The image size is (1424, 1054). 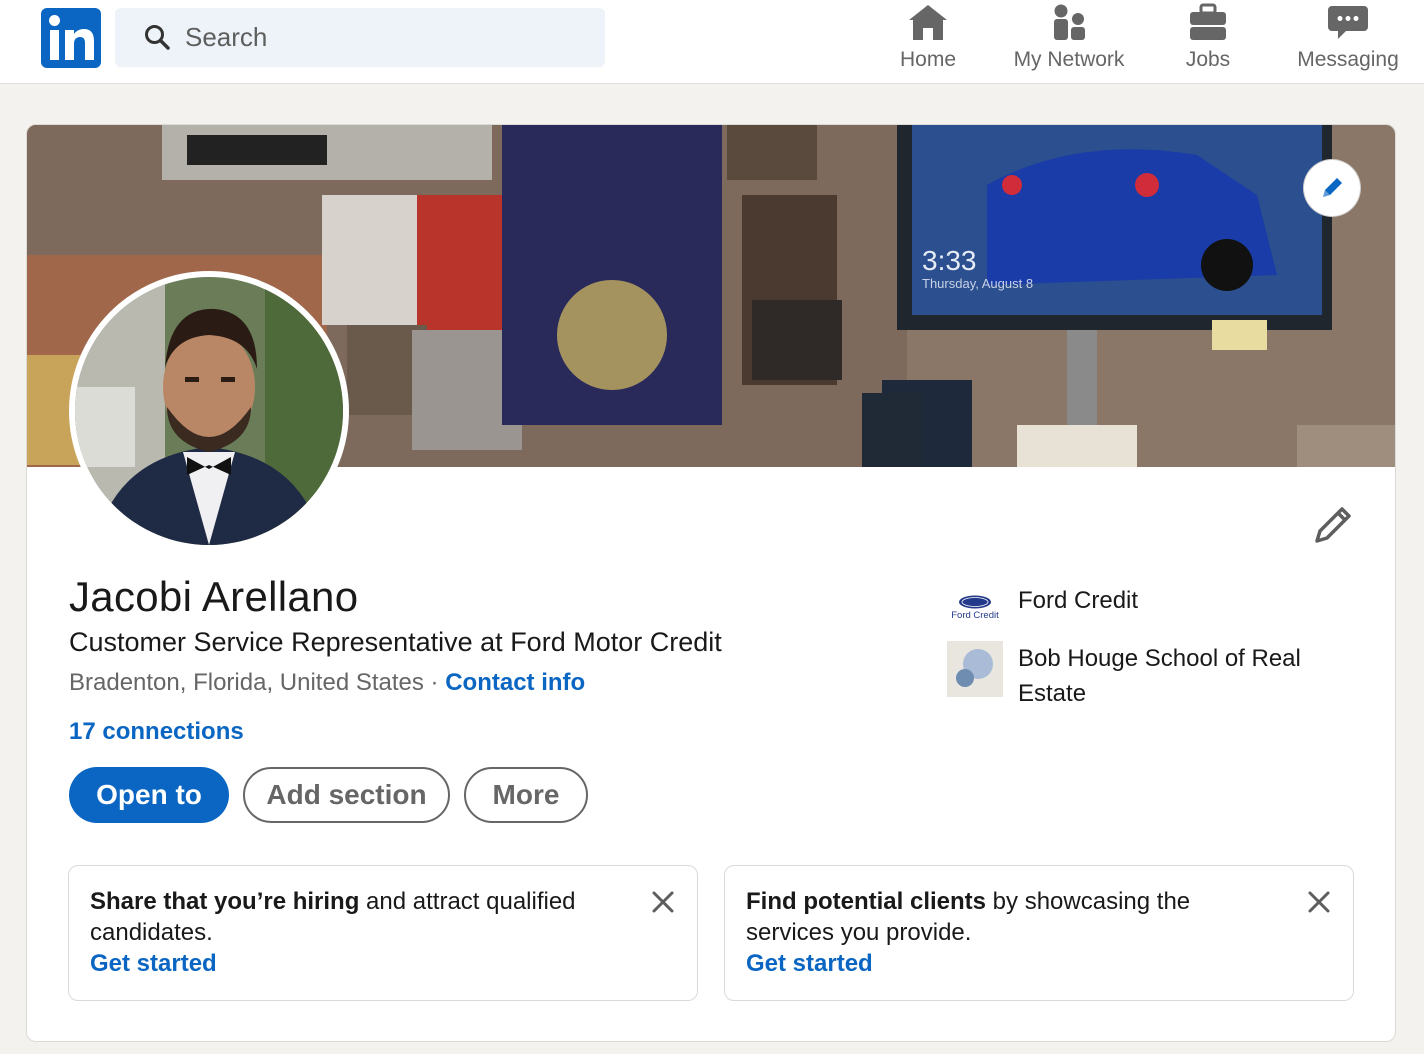 I want to click on connections-link: 17 connections, so click(x=156, y=732).